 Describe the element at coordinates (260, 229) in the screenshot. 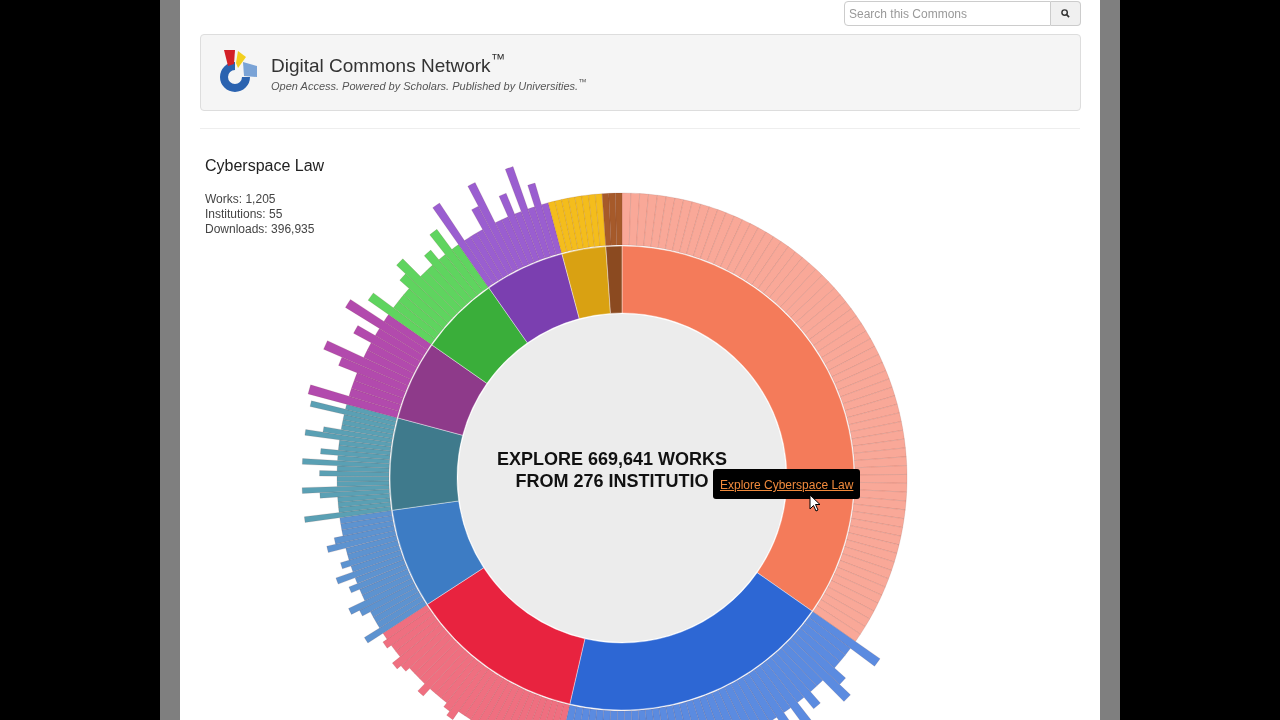

I see `stat-text: Downloads: 396,935` at that location.